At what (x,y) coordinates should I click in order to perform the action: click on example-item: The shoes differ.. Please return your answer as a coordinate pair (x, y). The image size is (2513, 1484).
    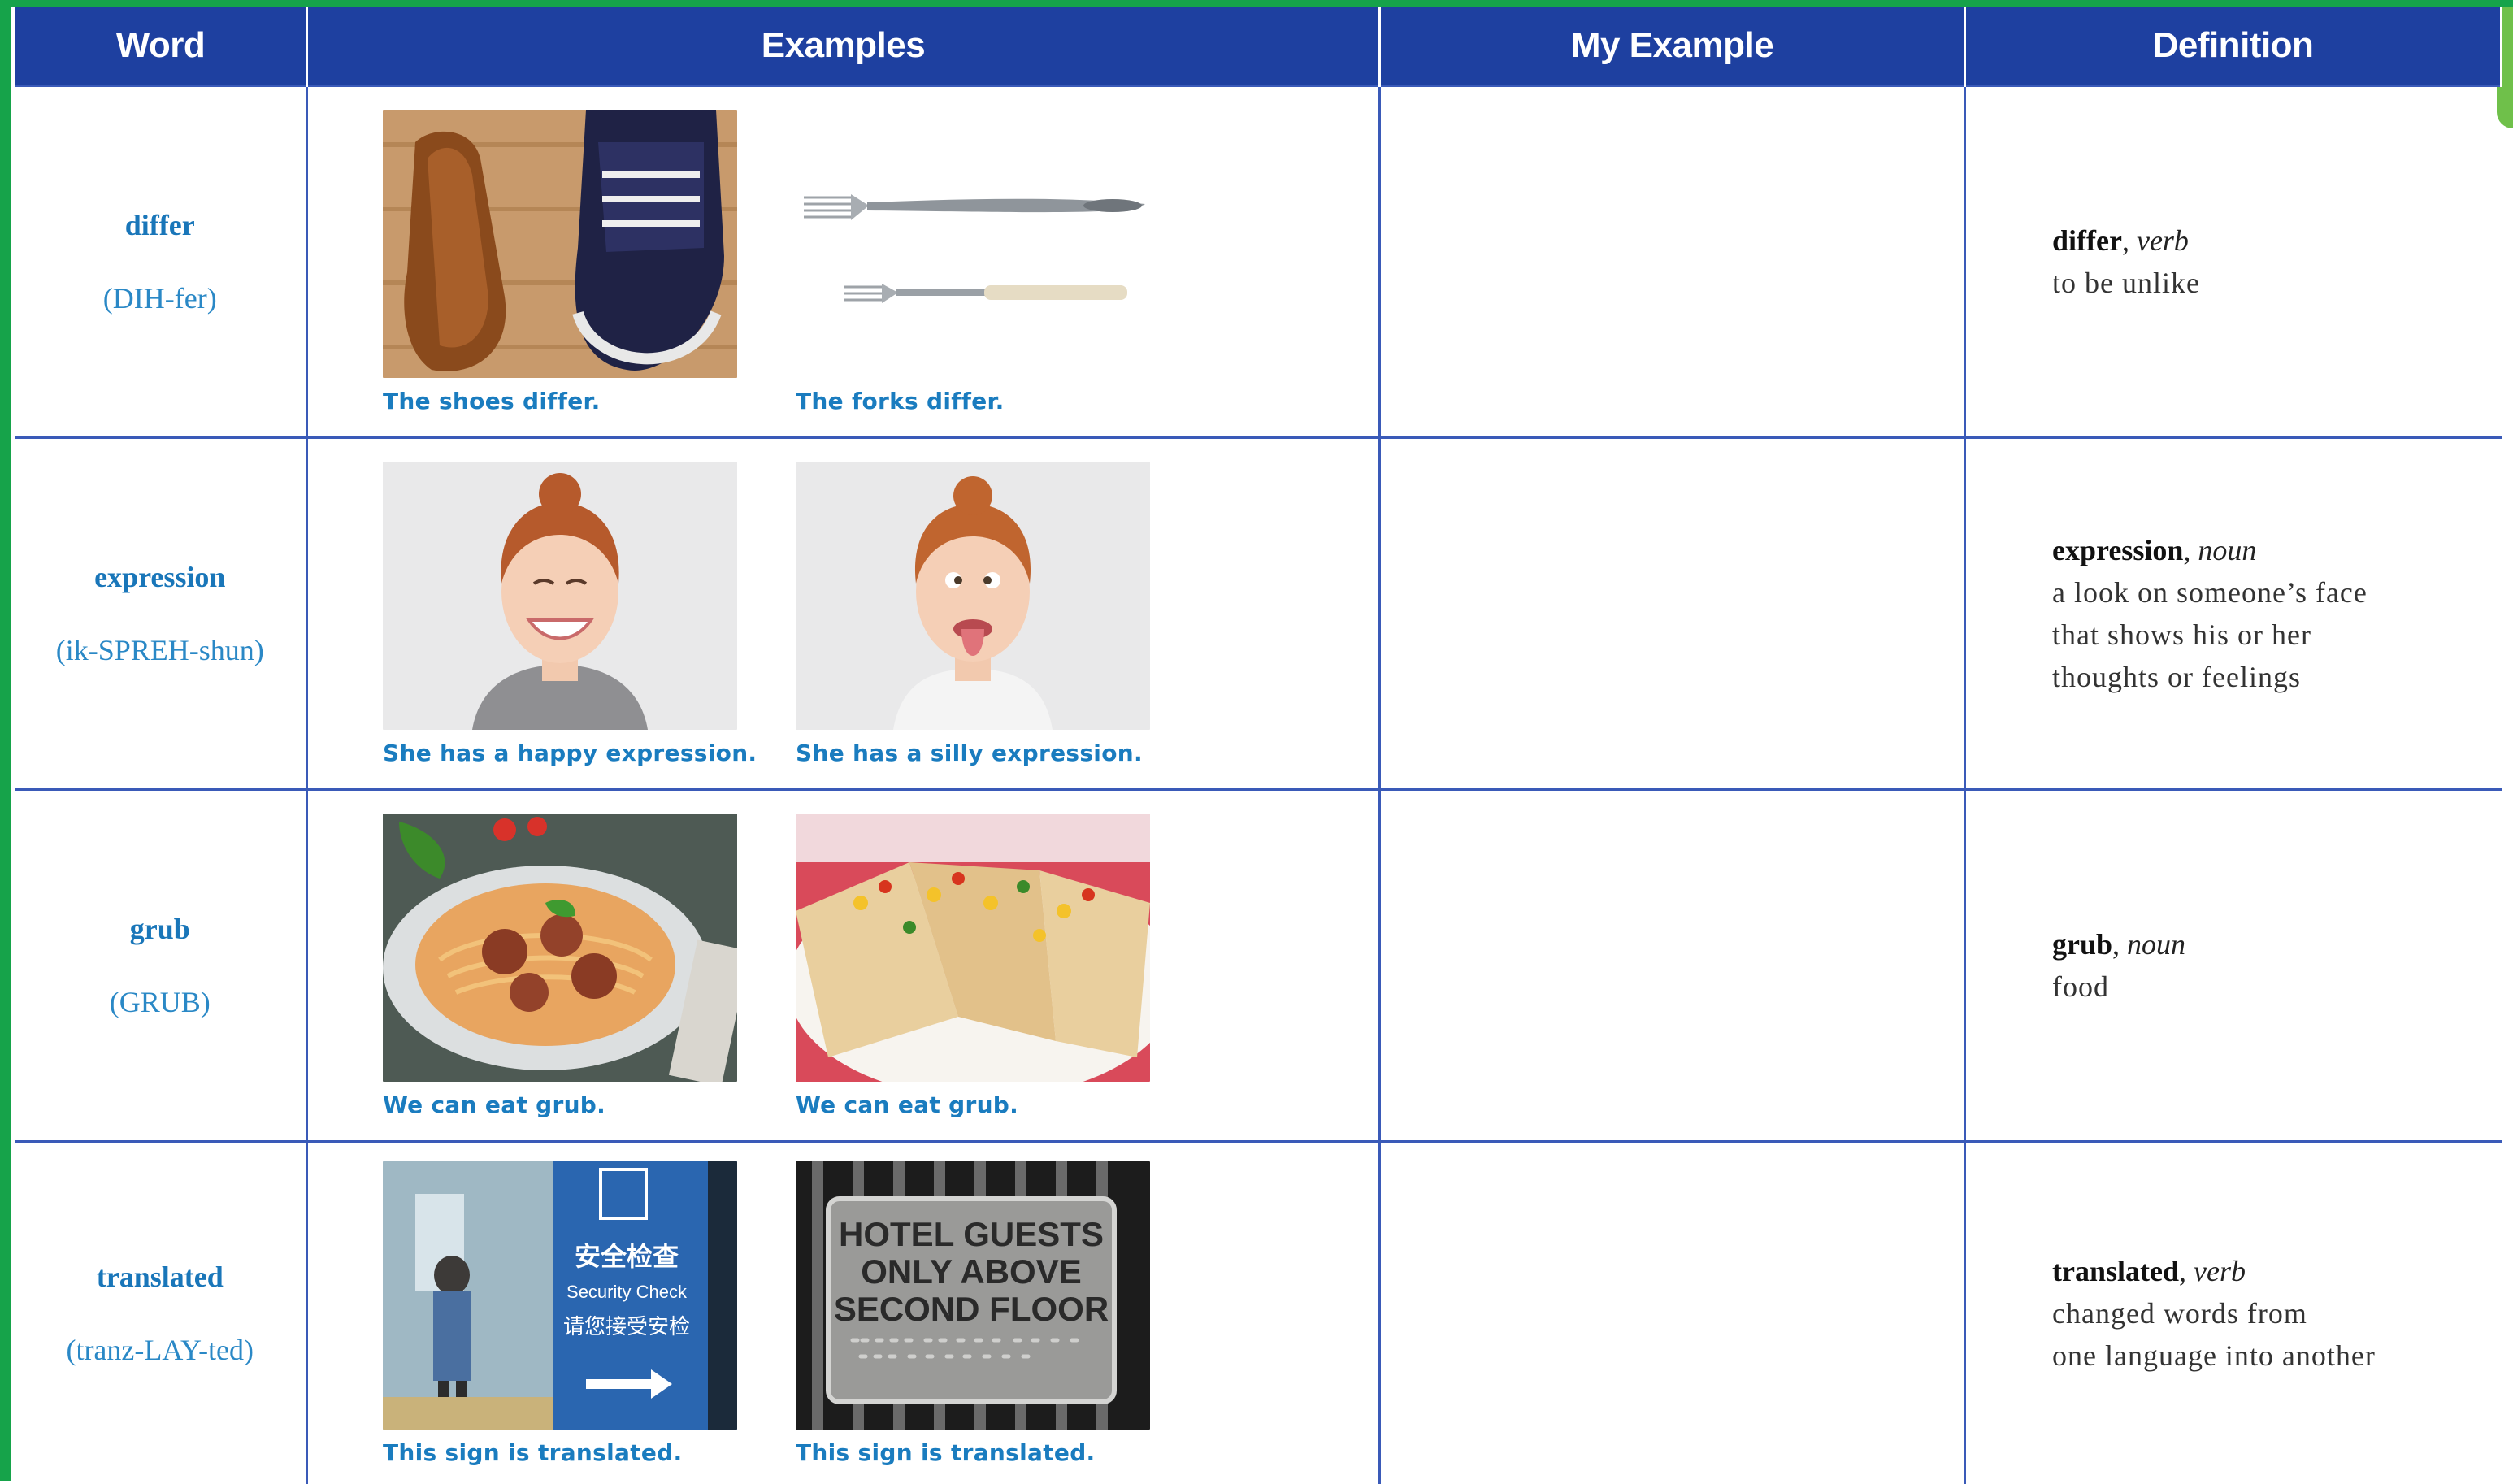
    Looking at the image, I should click on (560, 262).